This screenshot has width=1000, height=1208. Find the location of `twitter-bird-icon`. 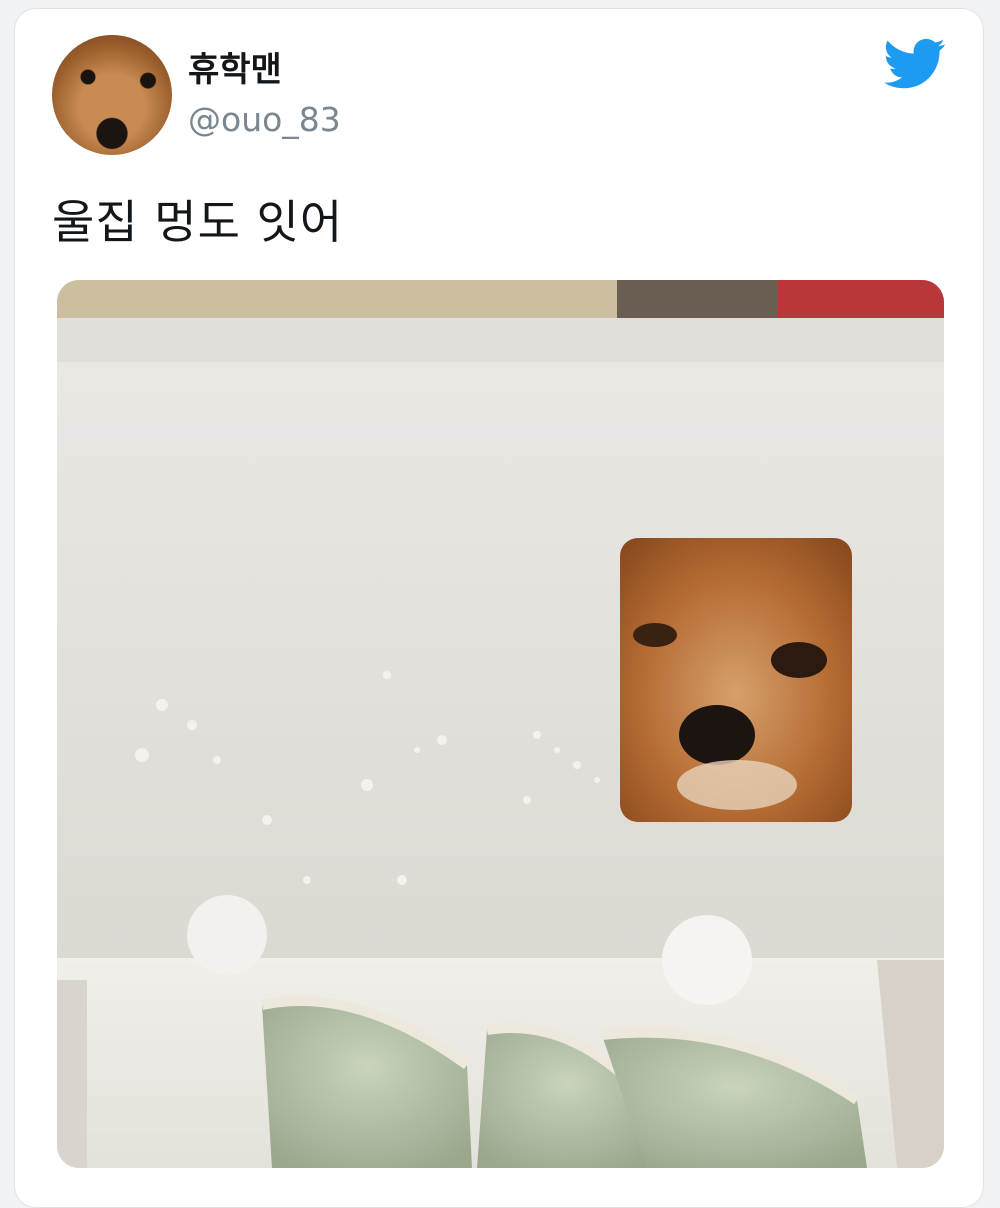

twitter-bird-icon is located at coordinates (914, 63).